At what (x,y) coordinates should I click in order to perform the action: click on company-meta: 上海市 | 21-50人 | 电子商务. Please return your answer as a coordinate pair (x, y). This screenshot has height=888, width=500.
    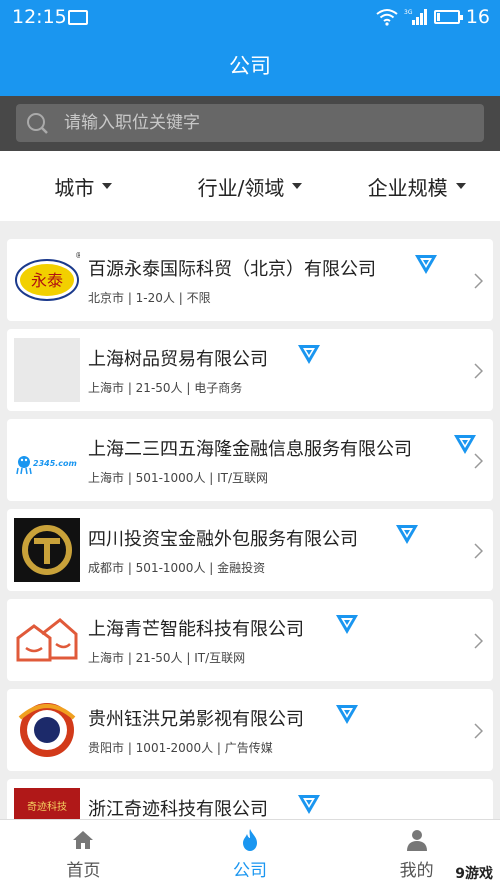
    Looking at the image, I should click on (165, 388).